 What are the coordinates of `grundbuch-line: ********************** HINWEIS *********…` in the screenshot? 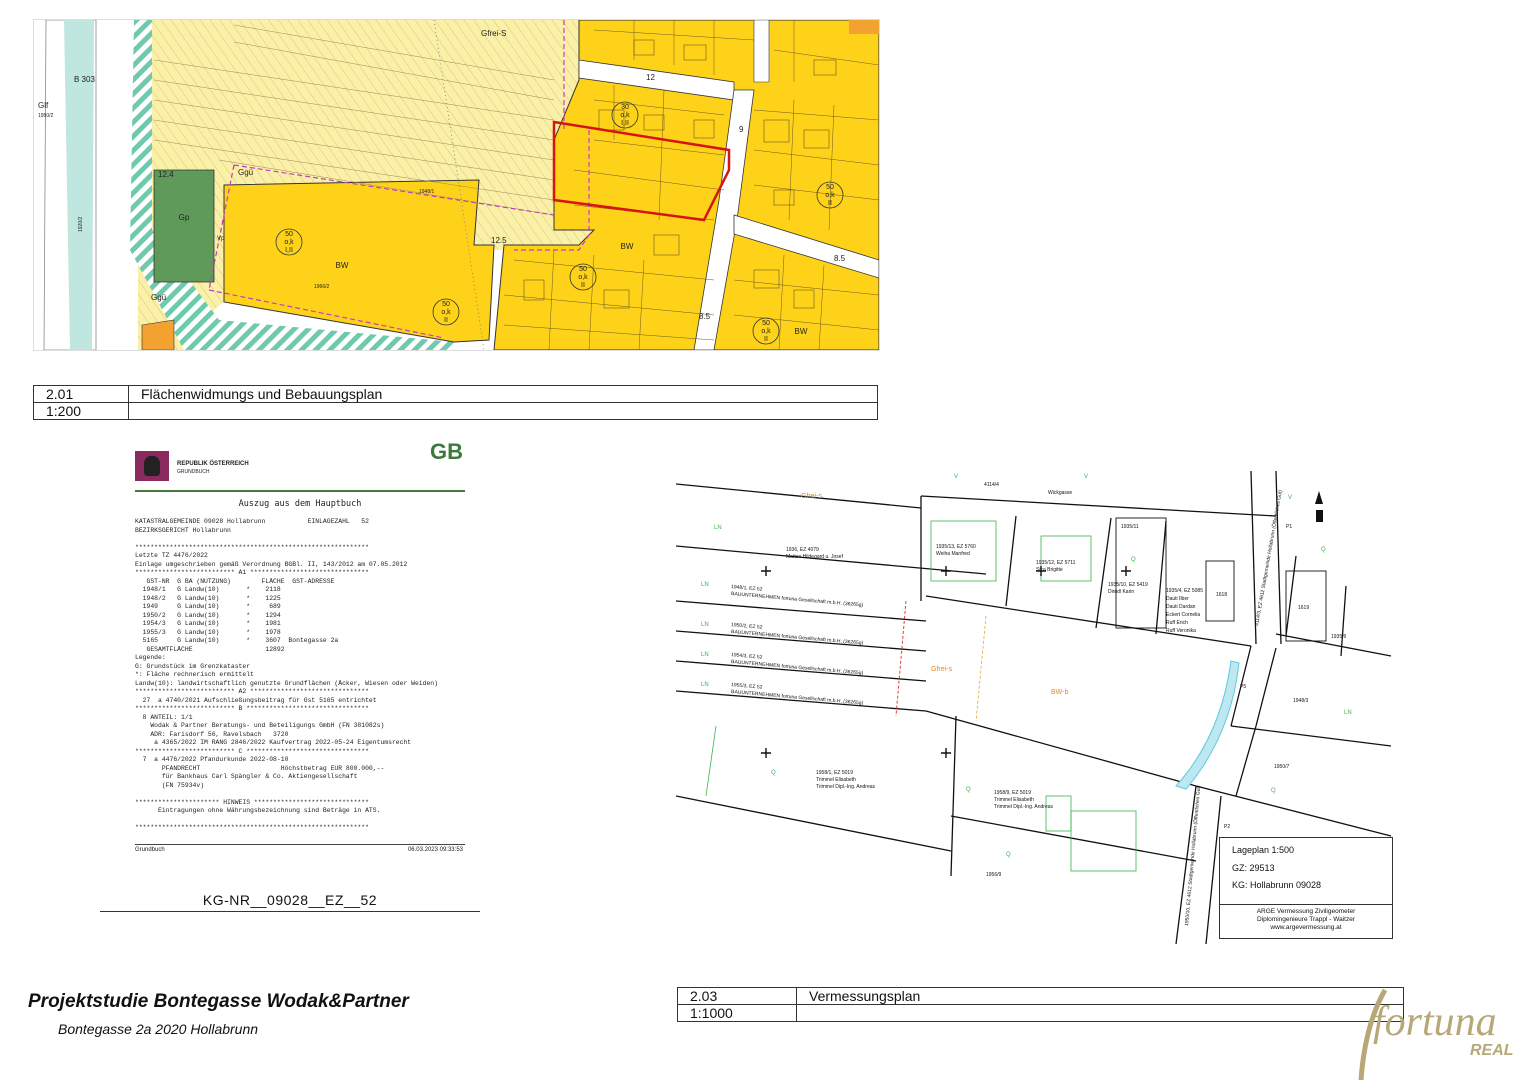 It's located at (252, 802).